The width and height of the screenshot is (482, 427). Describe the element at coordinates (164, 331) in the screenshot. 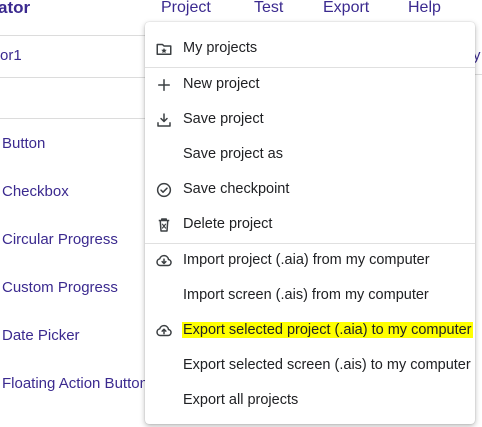

I see `cloud-upload-icon` at that location.